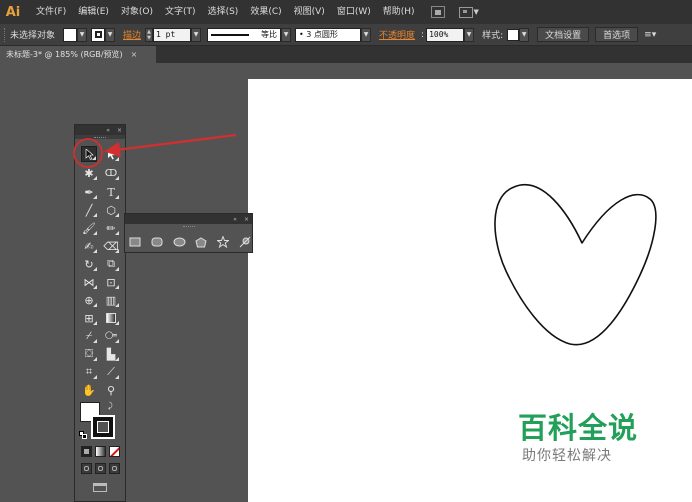  I want to click on draw-normal-button, so click(86, 468).